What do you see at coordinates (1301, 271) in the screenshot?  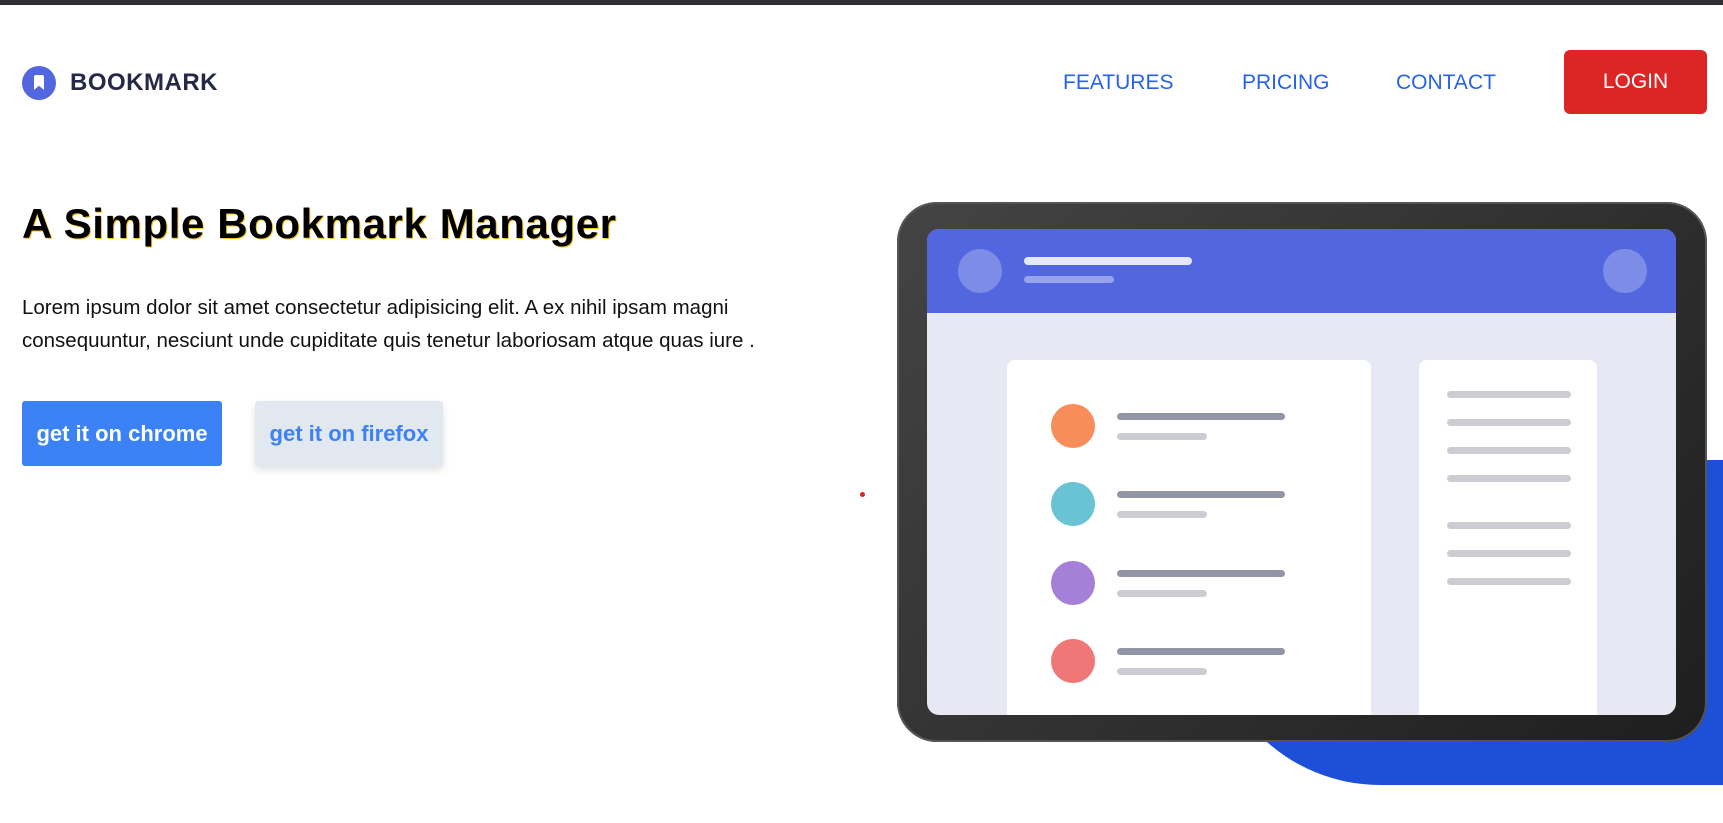 I see `app-header-bar` at bounding box center [1301, 271].